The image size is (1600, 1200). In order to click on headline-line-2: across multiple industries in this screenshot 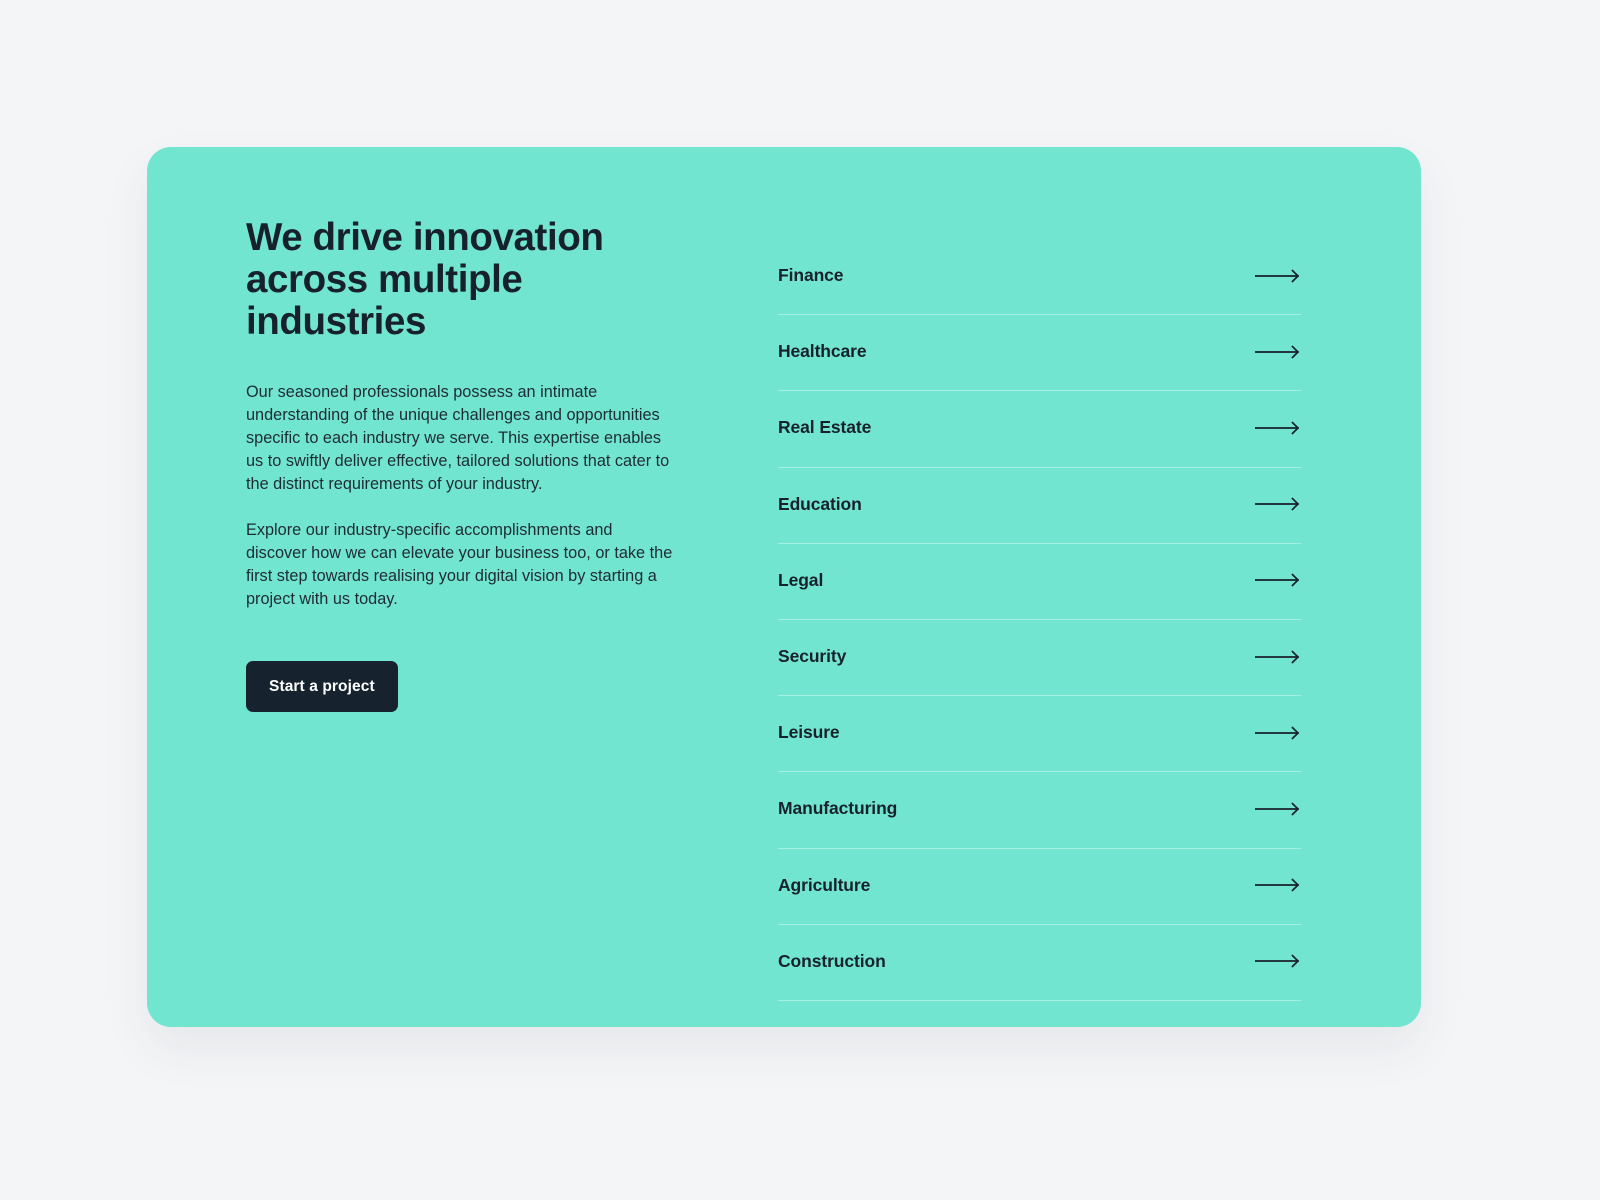, I will do `click(384, 300)`.